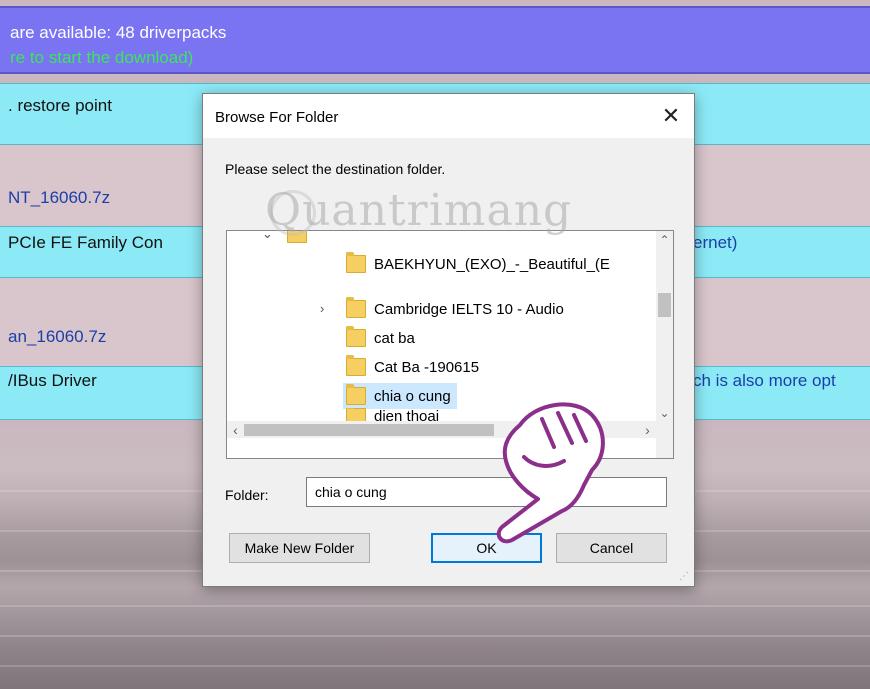 The image size is (870, 689). Describe the element at coordinates (394, 338) in the screenshot. I see `tree-item-label: cat ba` at that location.